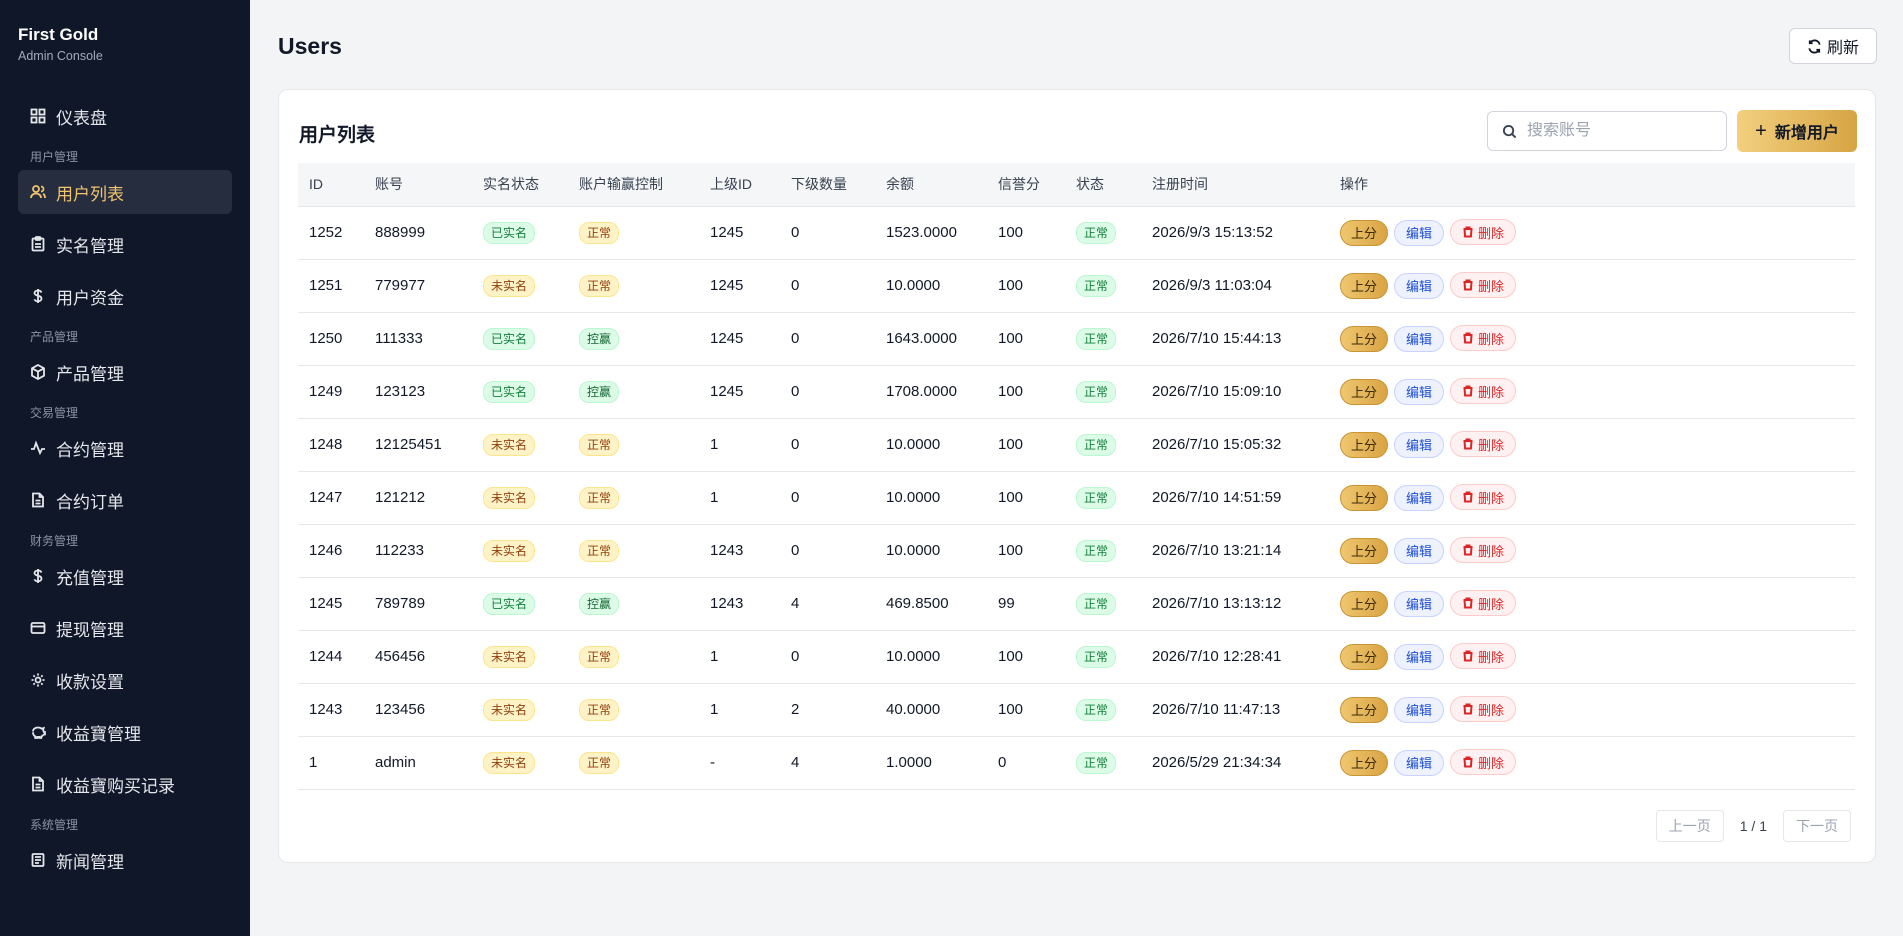  Describe the element at coordinates (418, 392) in the screenshot. I see `cell-account: 123123` at that location.